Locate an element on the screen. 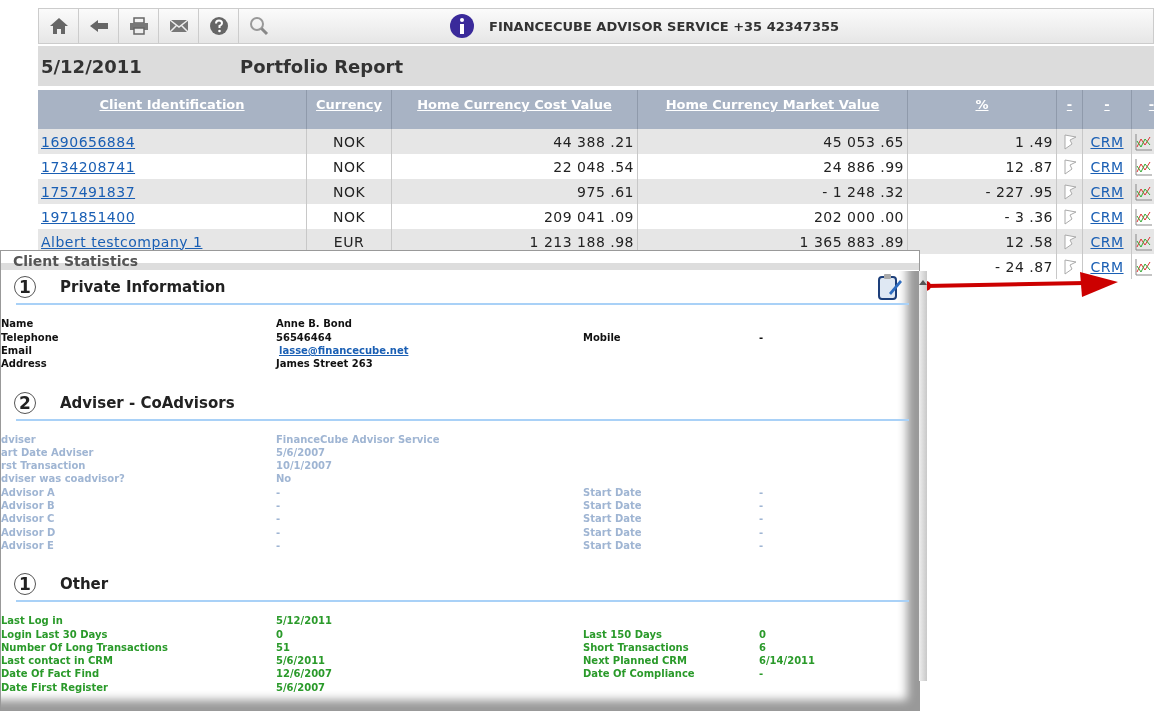  section-title: Other is located at coordinates (84, 584).